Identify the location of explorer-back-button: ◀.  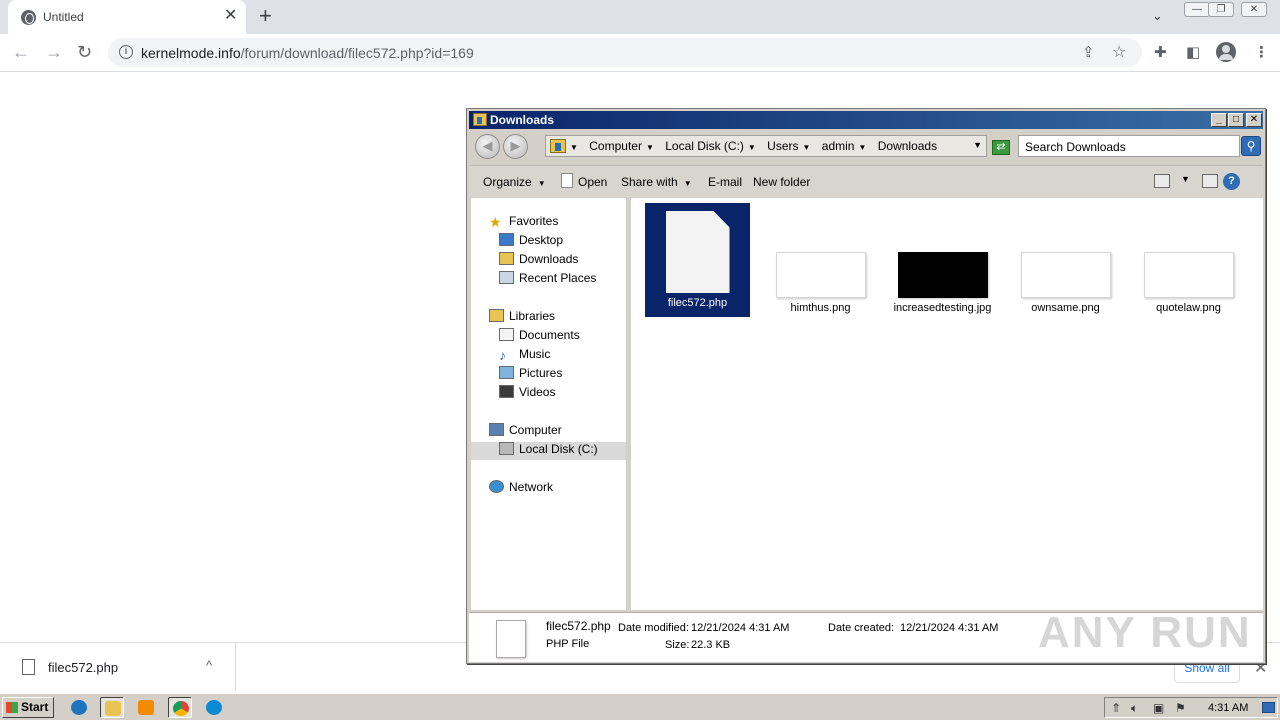
(487, 146).